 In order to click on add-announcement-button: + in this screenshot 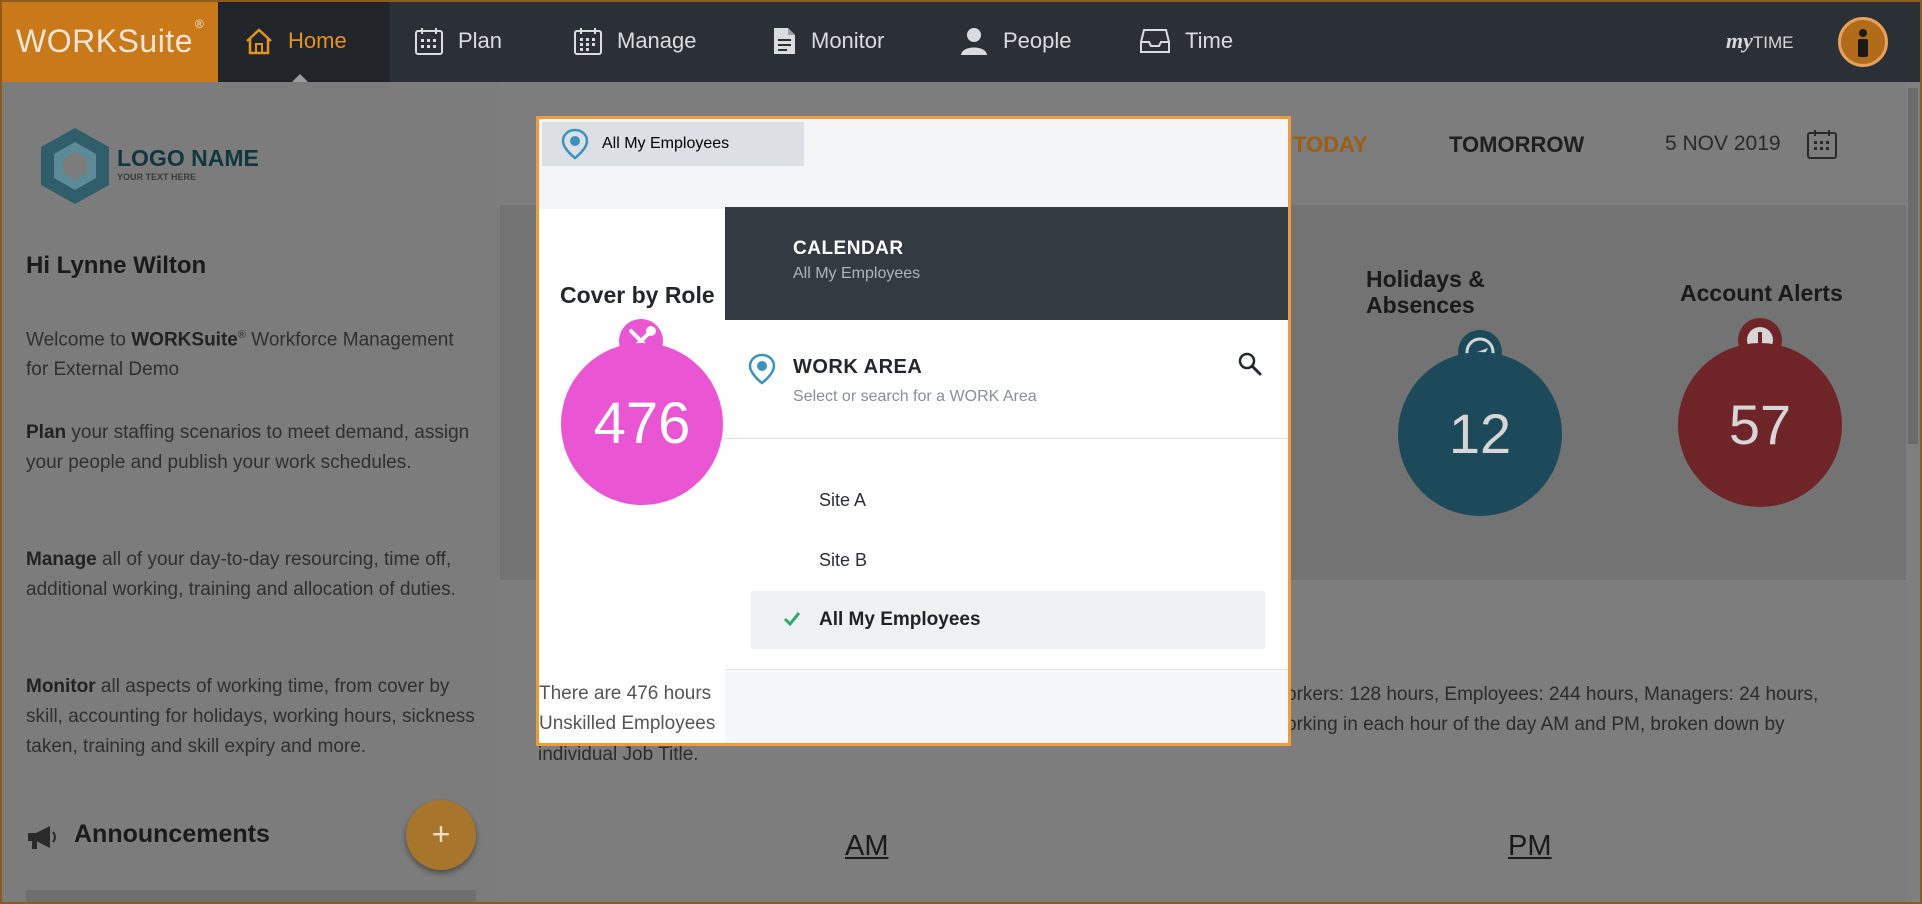, I will do `click(441, 835)`.